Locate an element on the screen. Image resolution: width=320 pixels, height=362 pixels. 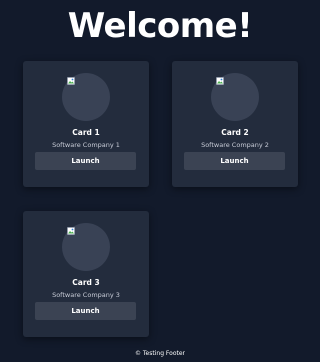
card-title: Card 3 is located at coordinates (86, 282).